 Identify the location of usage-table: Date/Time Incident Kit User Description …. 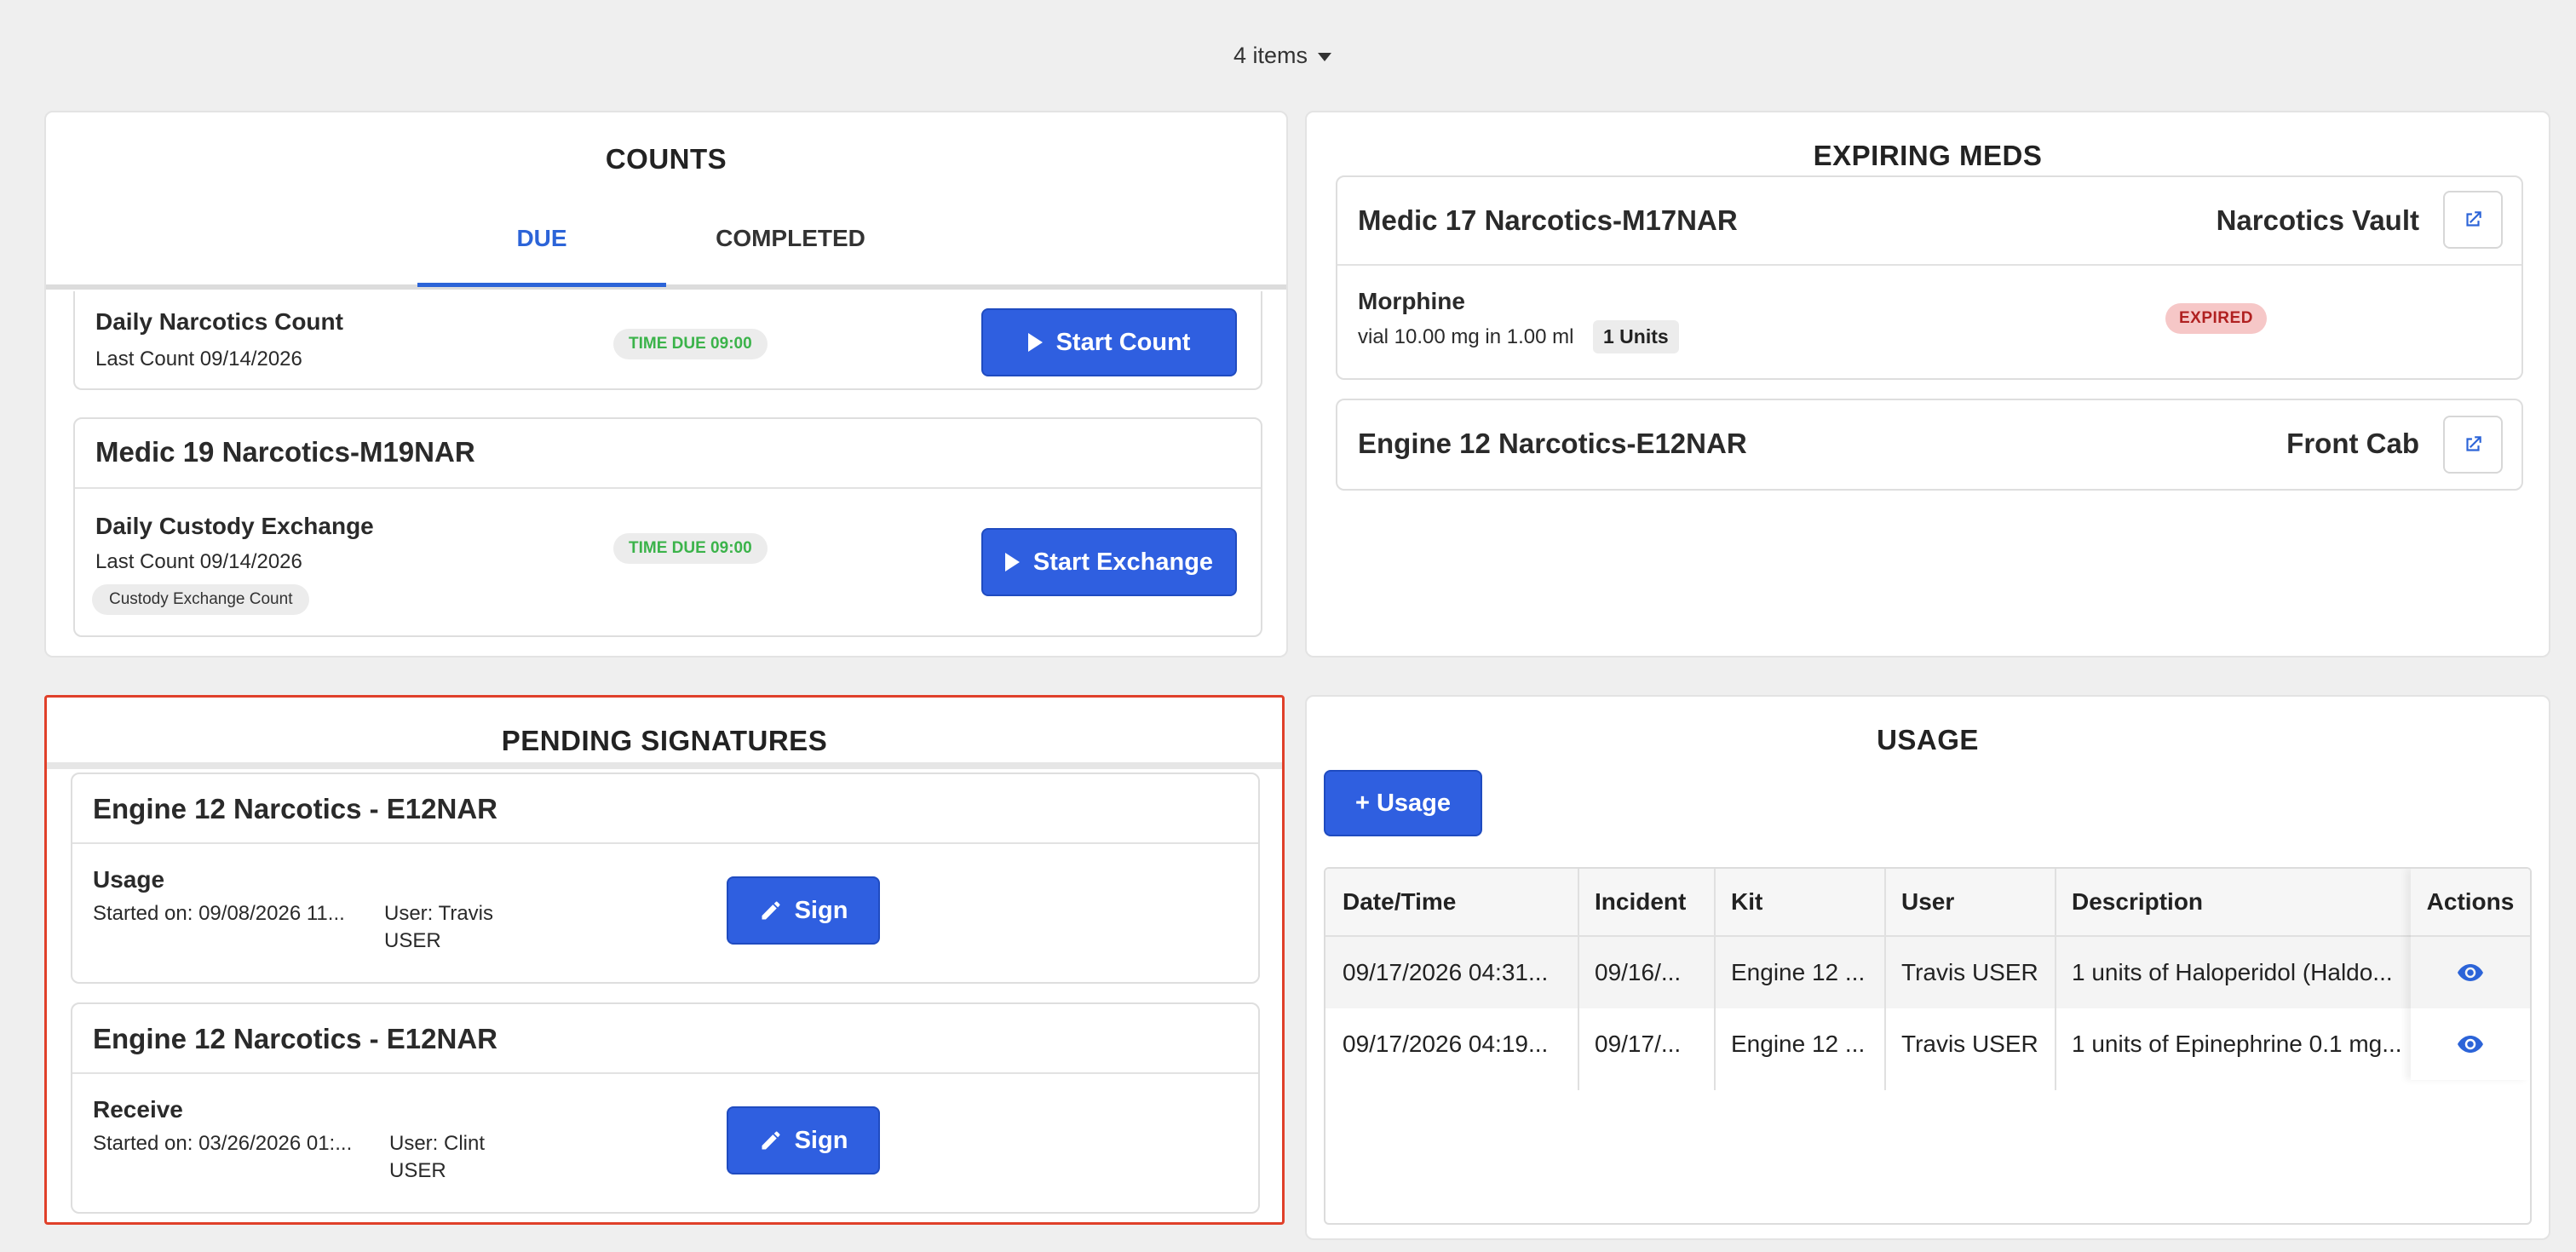
(1928, 1046).